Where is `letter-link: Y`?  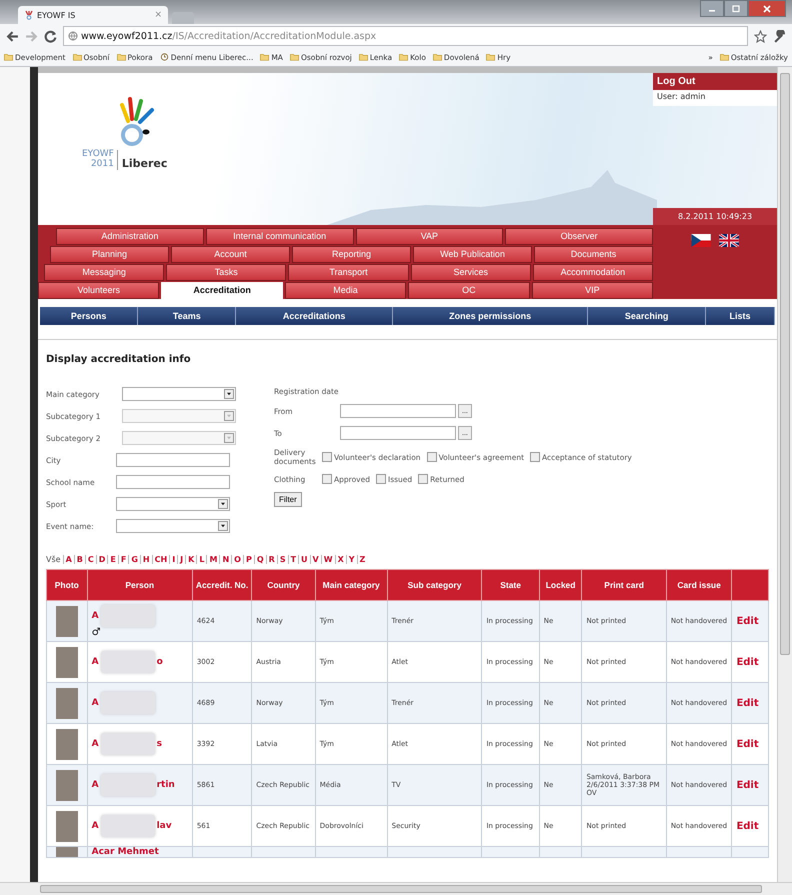 letter-link: Y is located at coordinates (351, 559).